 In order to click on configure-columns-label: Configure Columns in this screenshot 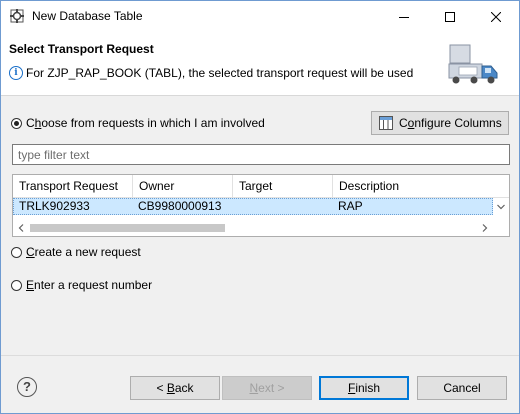, I will do `click(450, 123)`.